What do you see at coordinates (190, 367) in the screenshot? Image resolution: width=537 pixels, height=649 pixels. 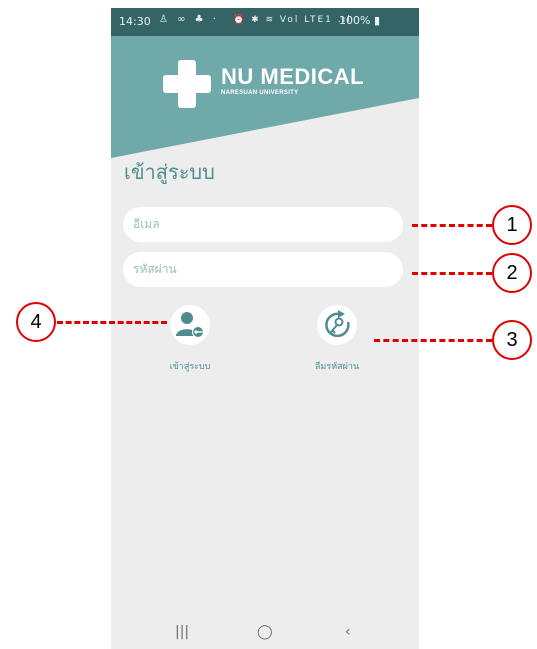 I see `login-label: เข้าสู่ระบบ` at bounding box center [190, 367].